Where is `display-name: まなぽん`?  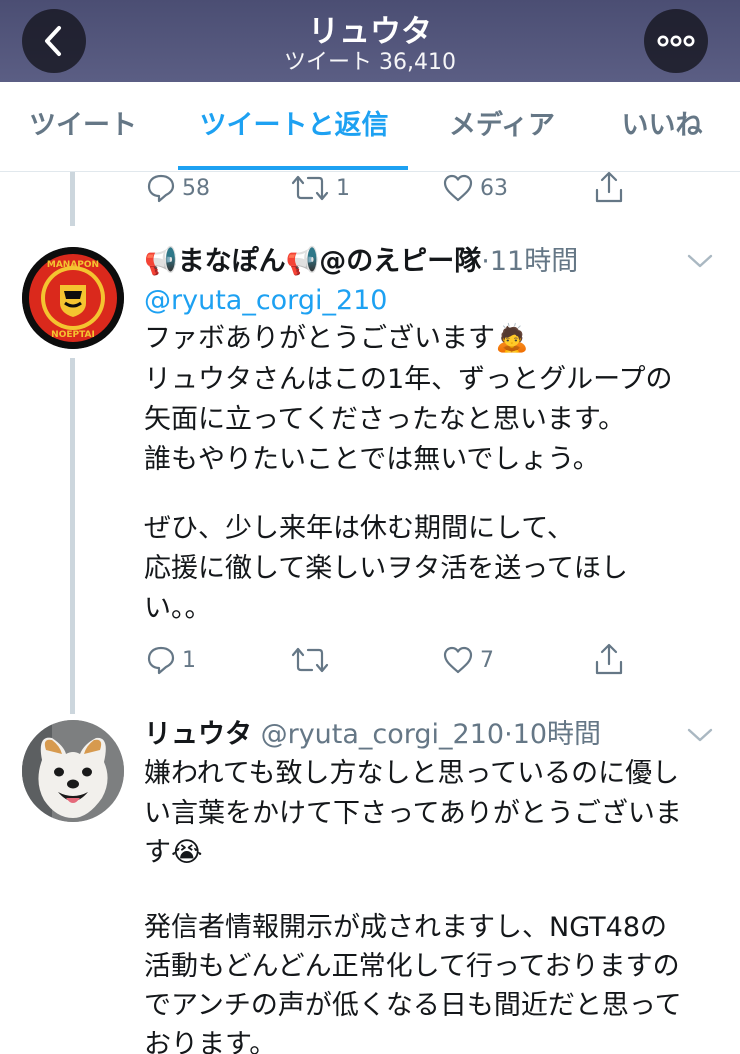 display-name: まなぽん is located at coordinates (232, 261).